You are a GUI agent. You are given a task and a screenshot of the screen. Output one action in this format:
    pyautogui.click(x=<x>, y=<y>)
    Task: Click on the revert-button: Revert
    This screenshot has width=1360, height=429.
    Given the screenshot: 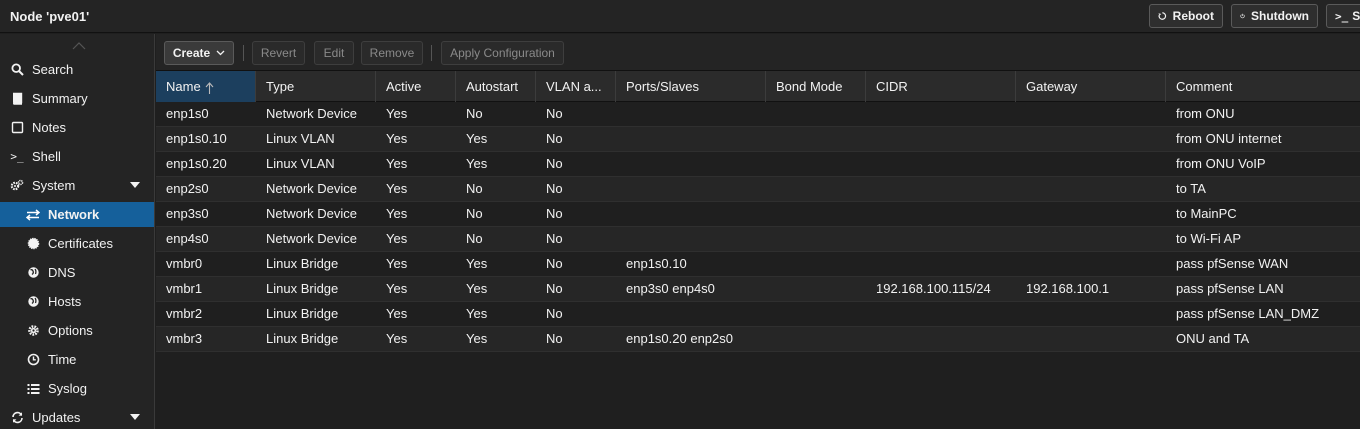 What is the action you would take?
    pyautogui.click(x=278, y=53)
    